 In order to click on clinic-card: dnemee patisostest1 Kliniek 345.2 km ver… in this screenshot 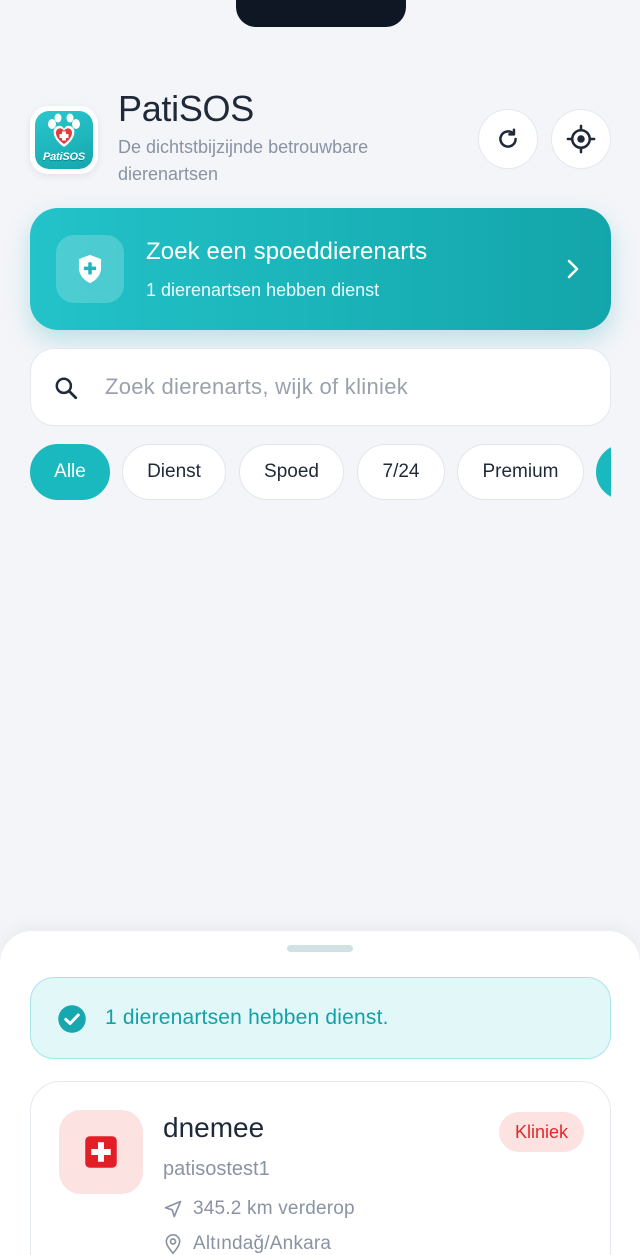, I will do `click(320, 1168)`.